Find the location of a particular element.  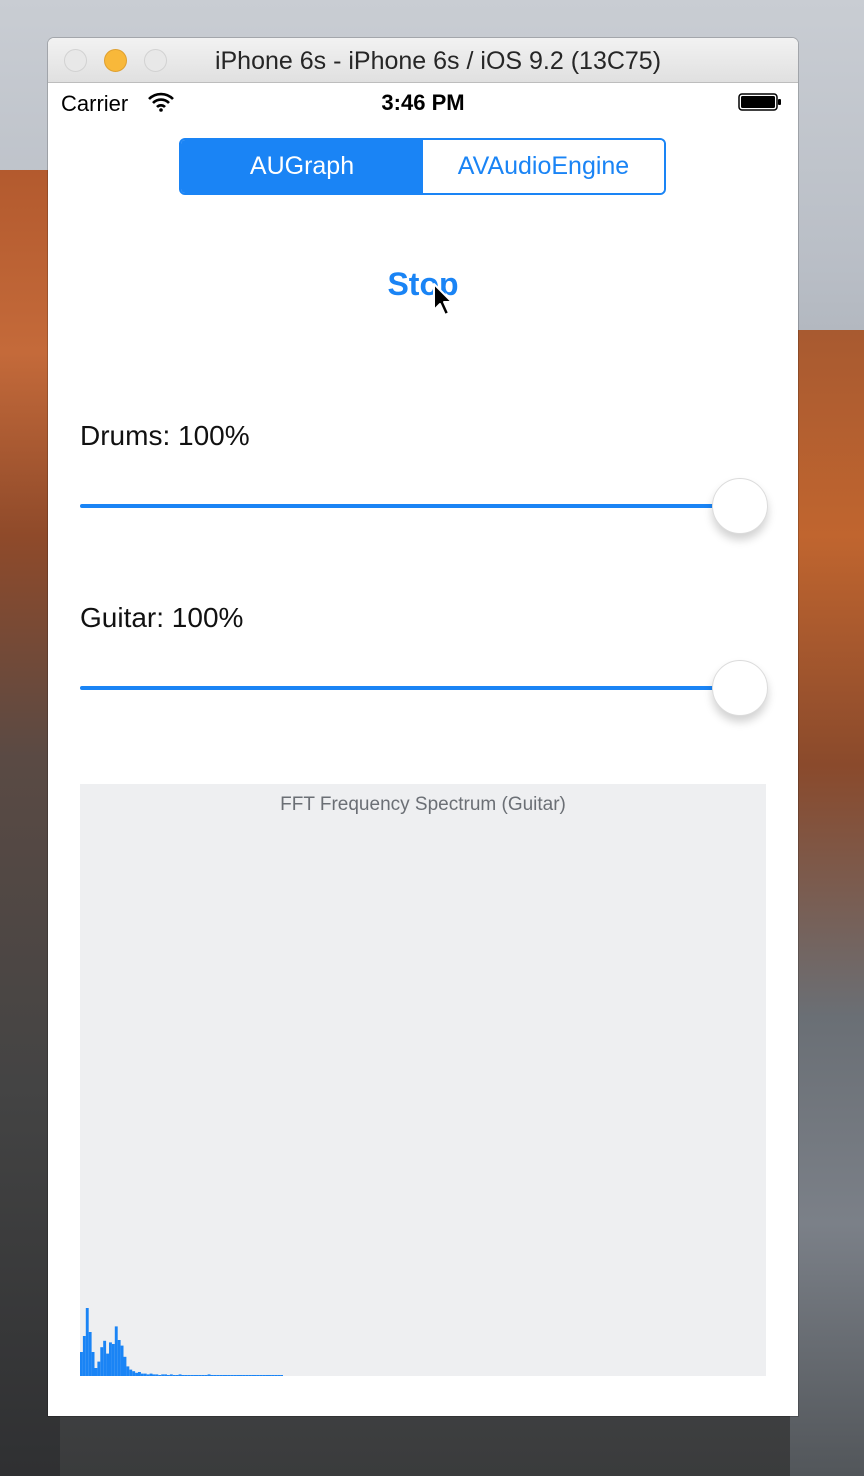

drums-slider-track is located at coordinates (410, 506).